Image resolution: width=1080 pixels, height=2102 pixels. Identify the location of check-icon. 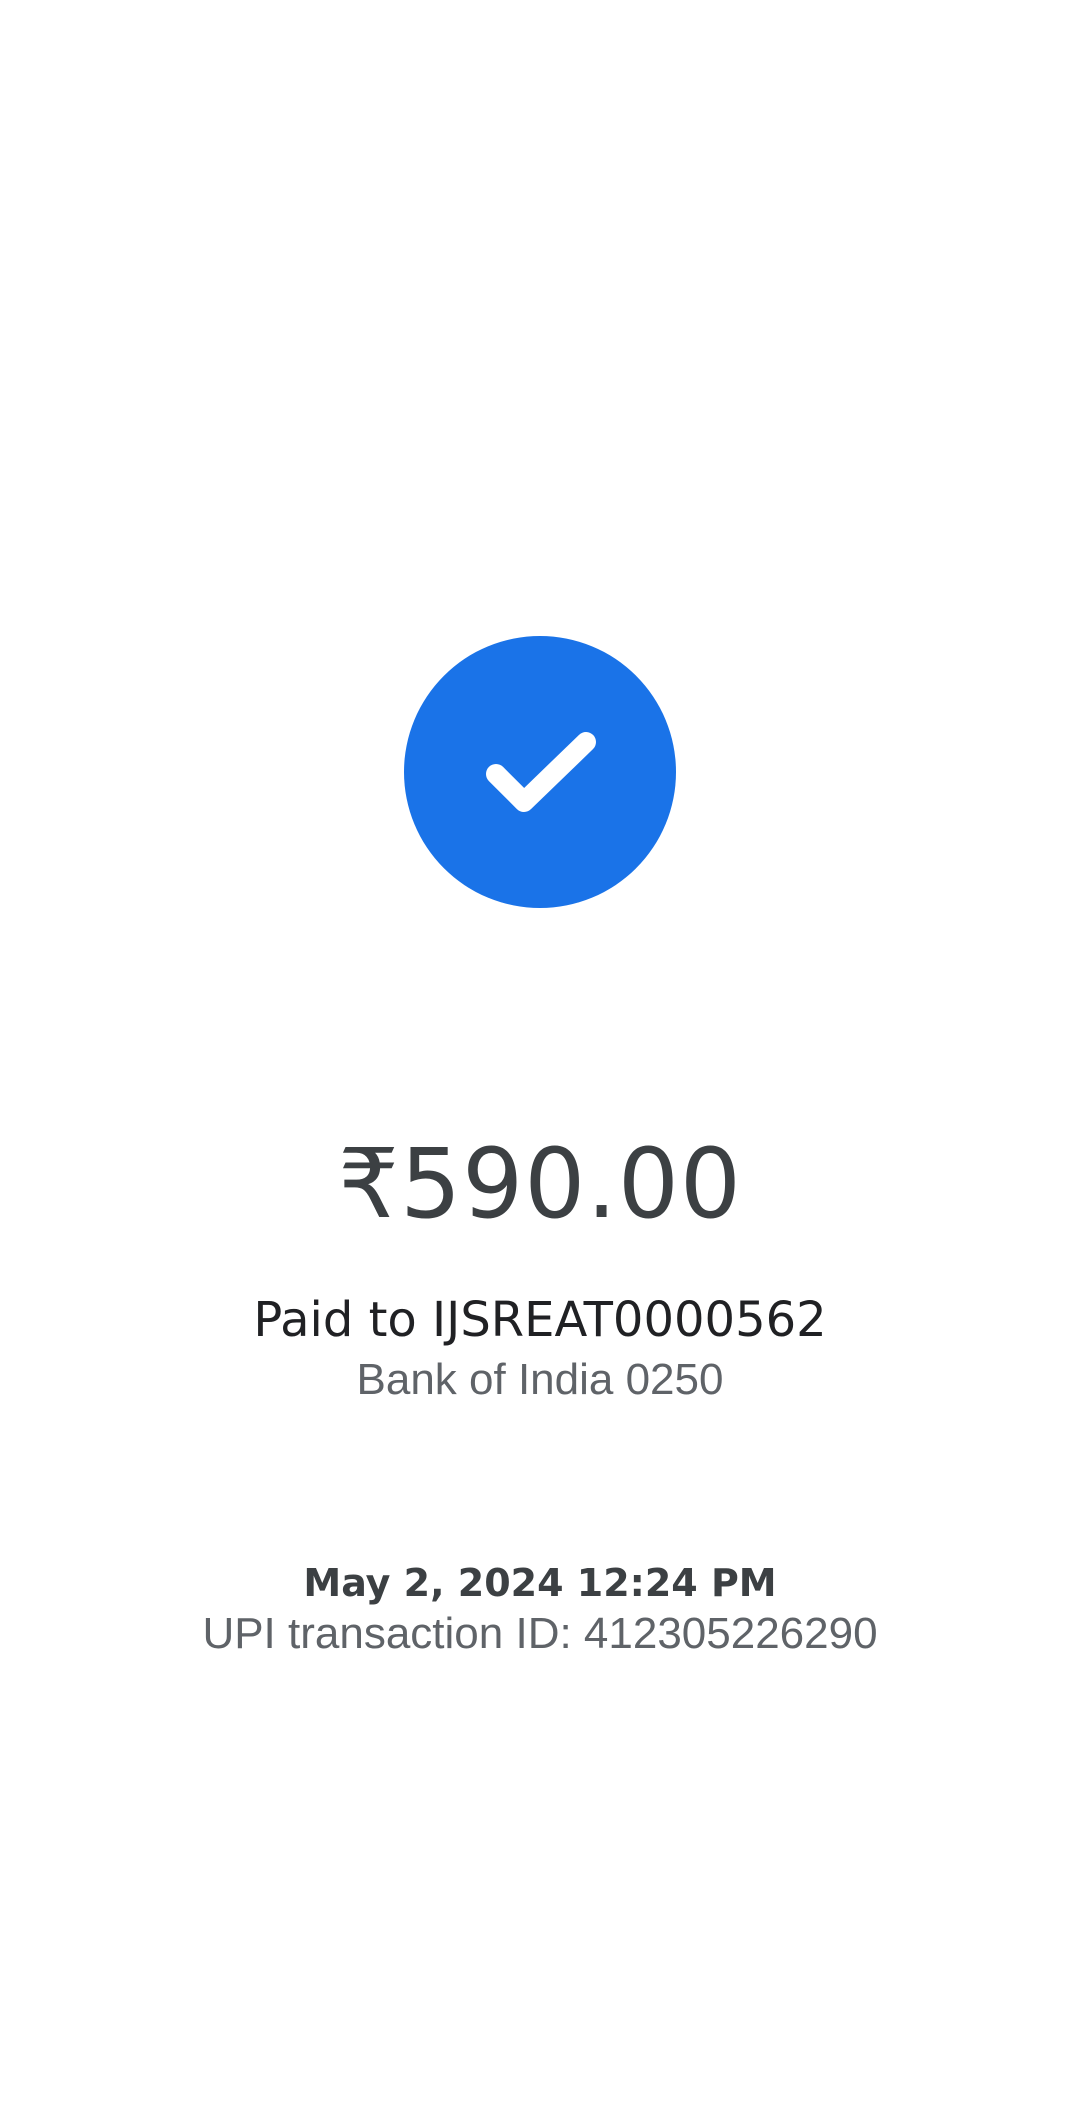
(541, 772).